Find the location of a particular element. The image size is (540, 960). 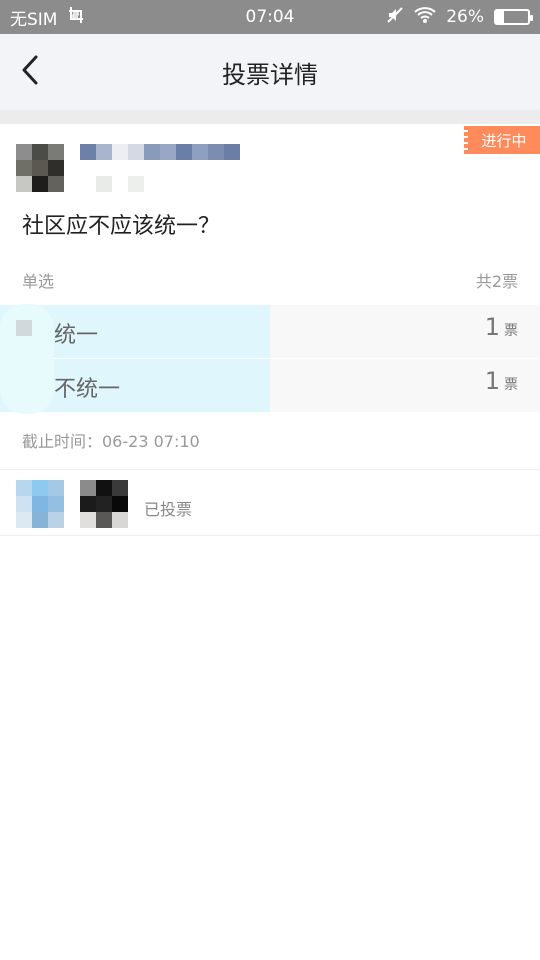

vote-type: 单选 is located at coordinates (38, 281).